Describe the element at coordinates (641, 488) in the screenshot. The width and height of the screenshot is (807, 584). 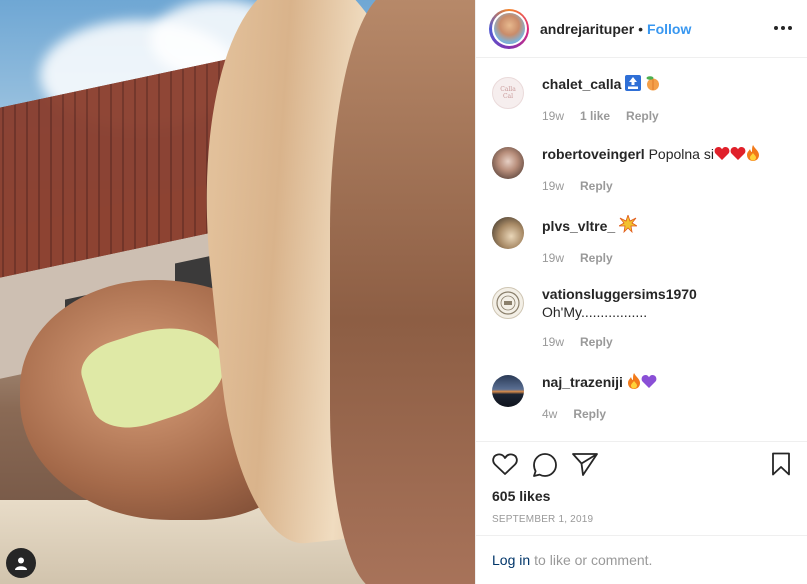
I see `post-actions: 605 likes September 1, 2019` at that location.